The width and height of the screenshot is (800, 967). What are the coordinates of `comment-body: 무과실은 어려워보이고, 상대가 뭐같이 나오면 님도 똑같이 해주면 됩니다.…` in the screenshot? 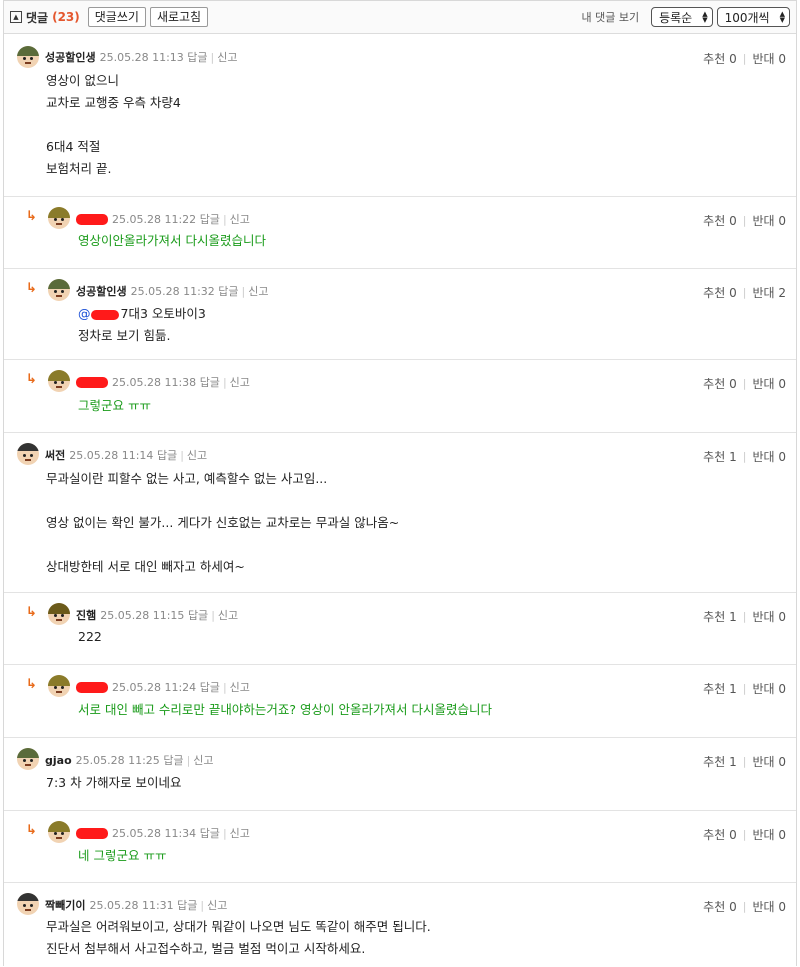 It's located at (238, 937).